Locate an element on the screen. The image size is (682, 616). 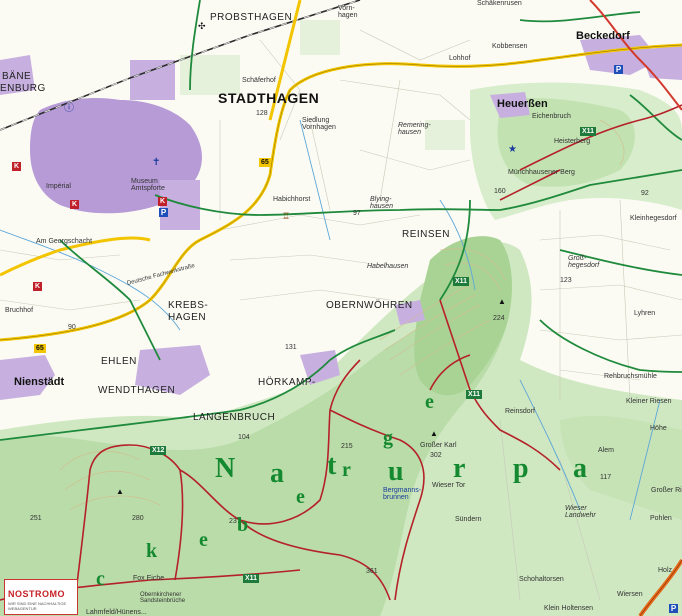
town-stadthagen: STADTHAGEN is located at coordinates (268, 98).